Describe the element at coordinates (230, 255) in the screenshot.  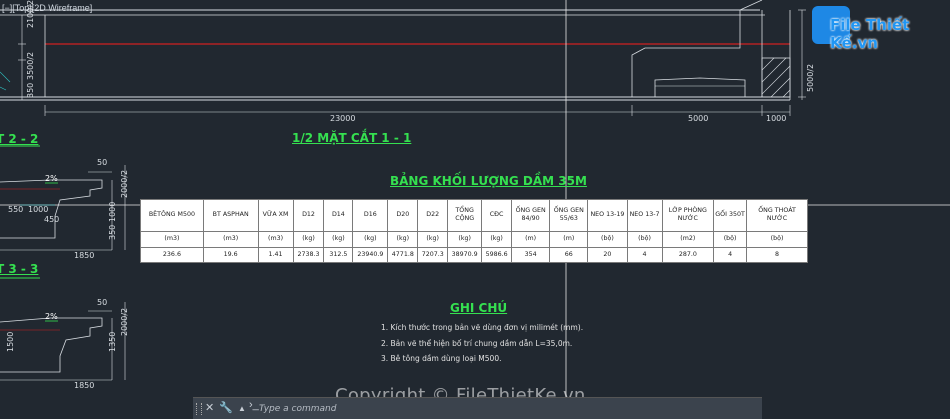
I see `table-value-cell: 19.6` at that location.